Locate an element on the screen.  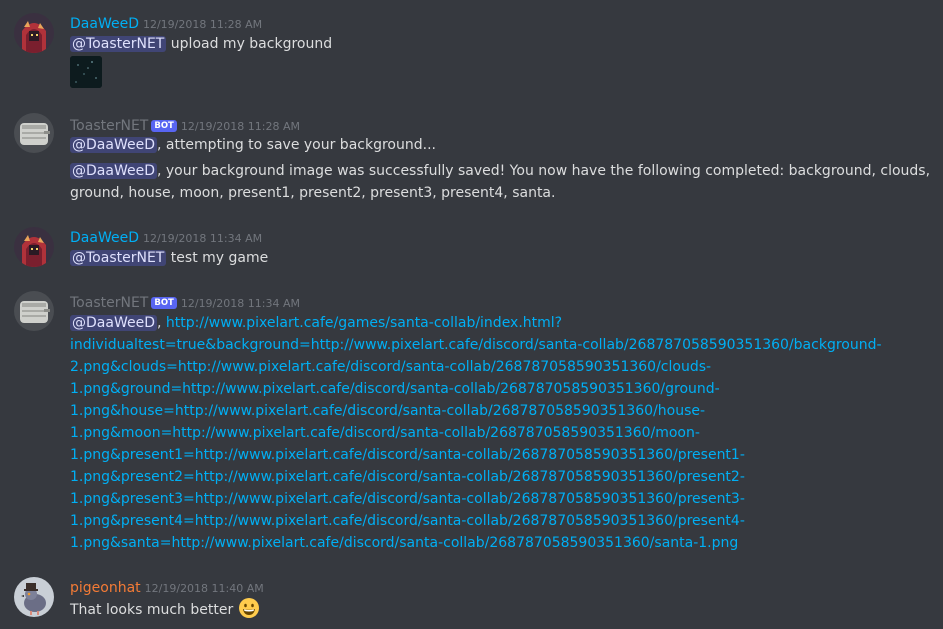
username: pigeonhat is located at coordinates (105, 588).